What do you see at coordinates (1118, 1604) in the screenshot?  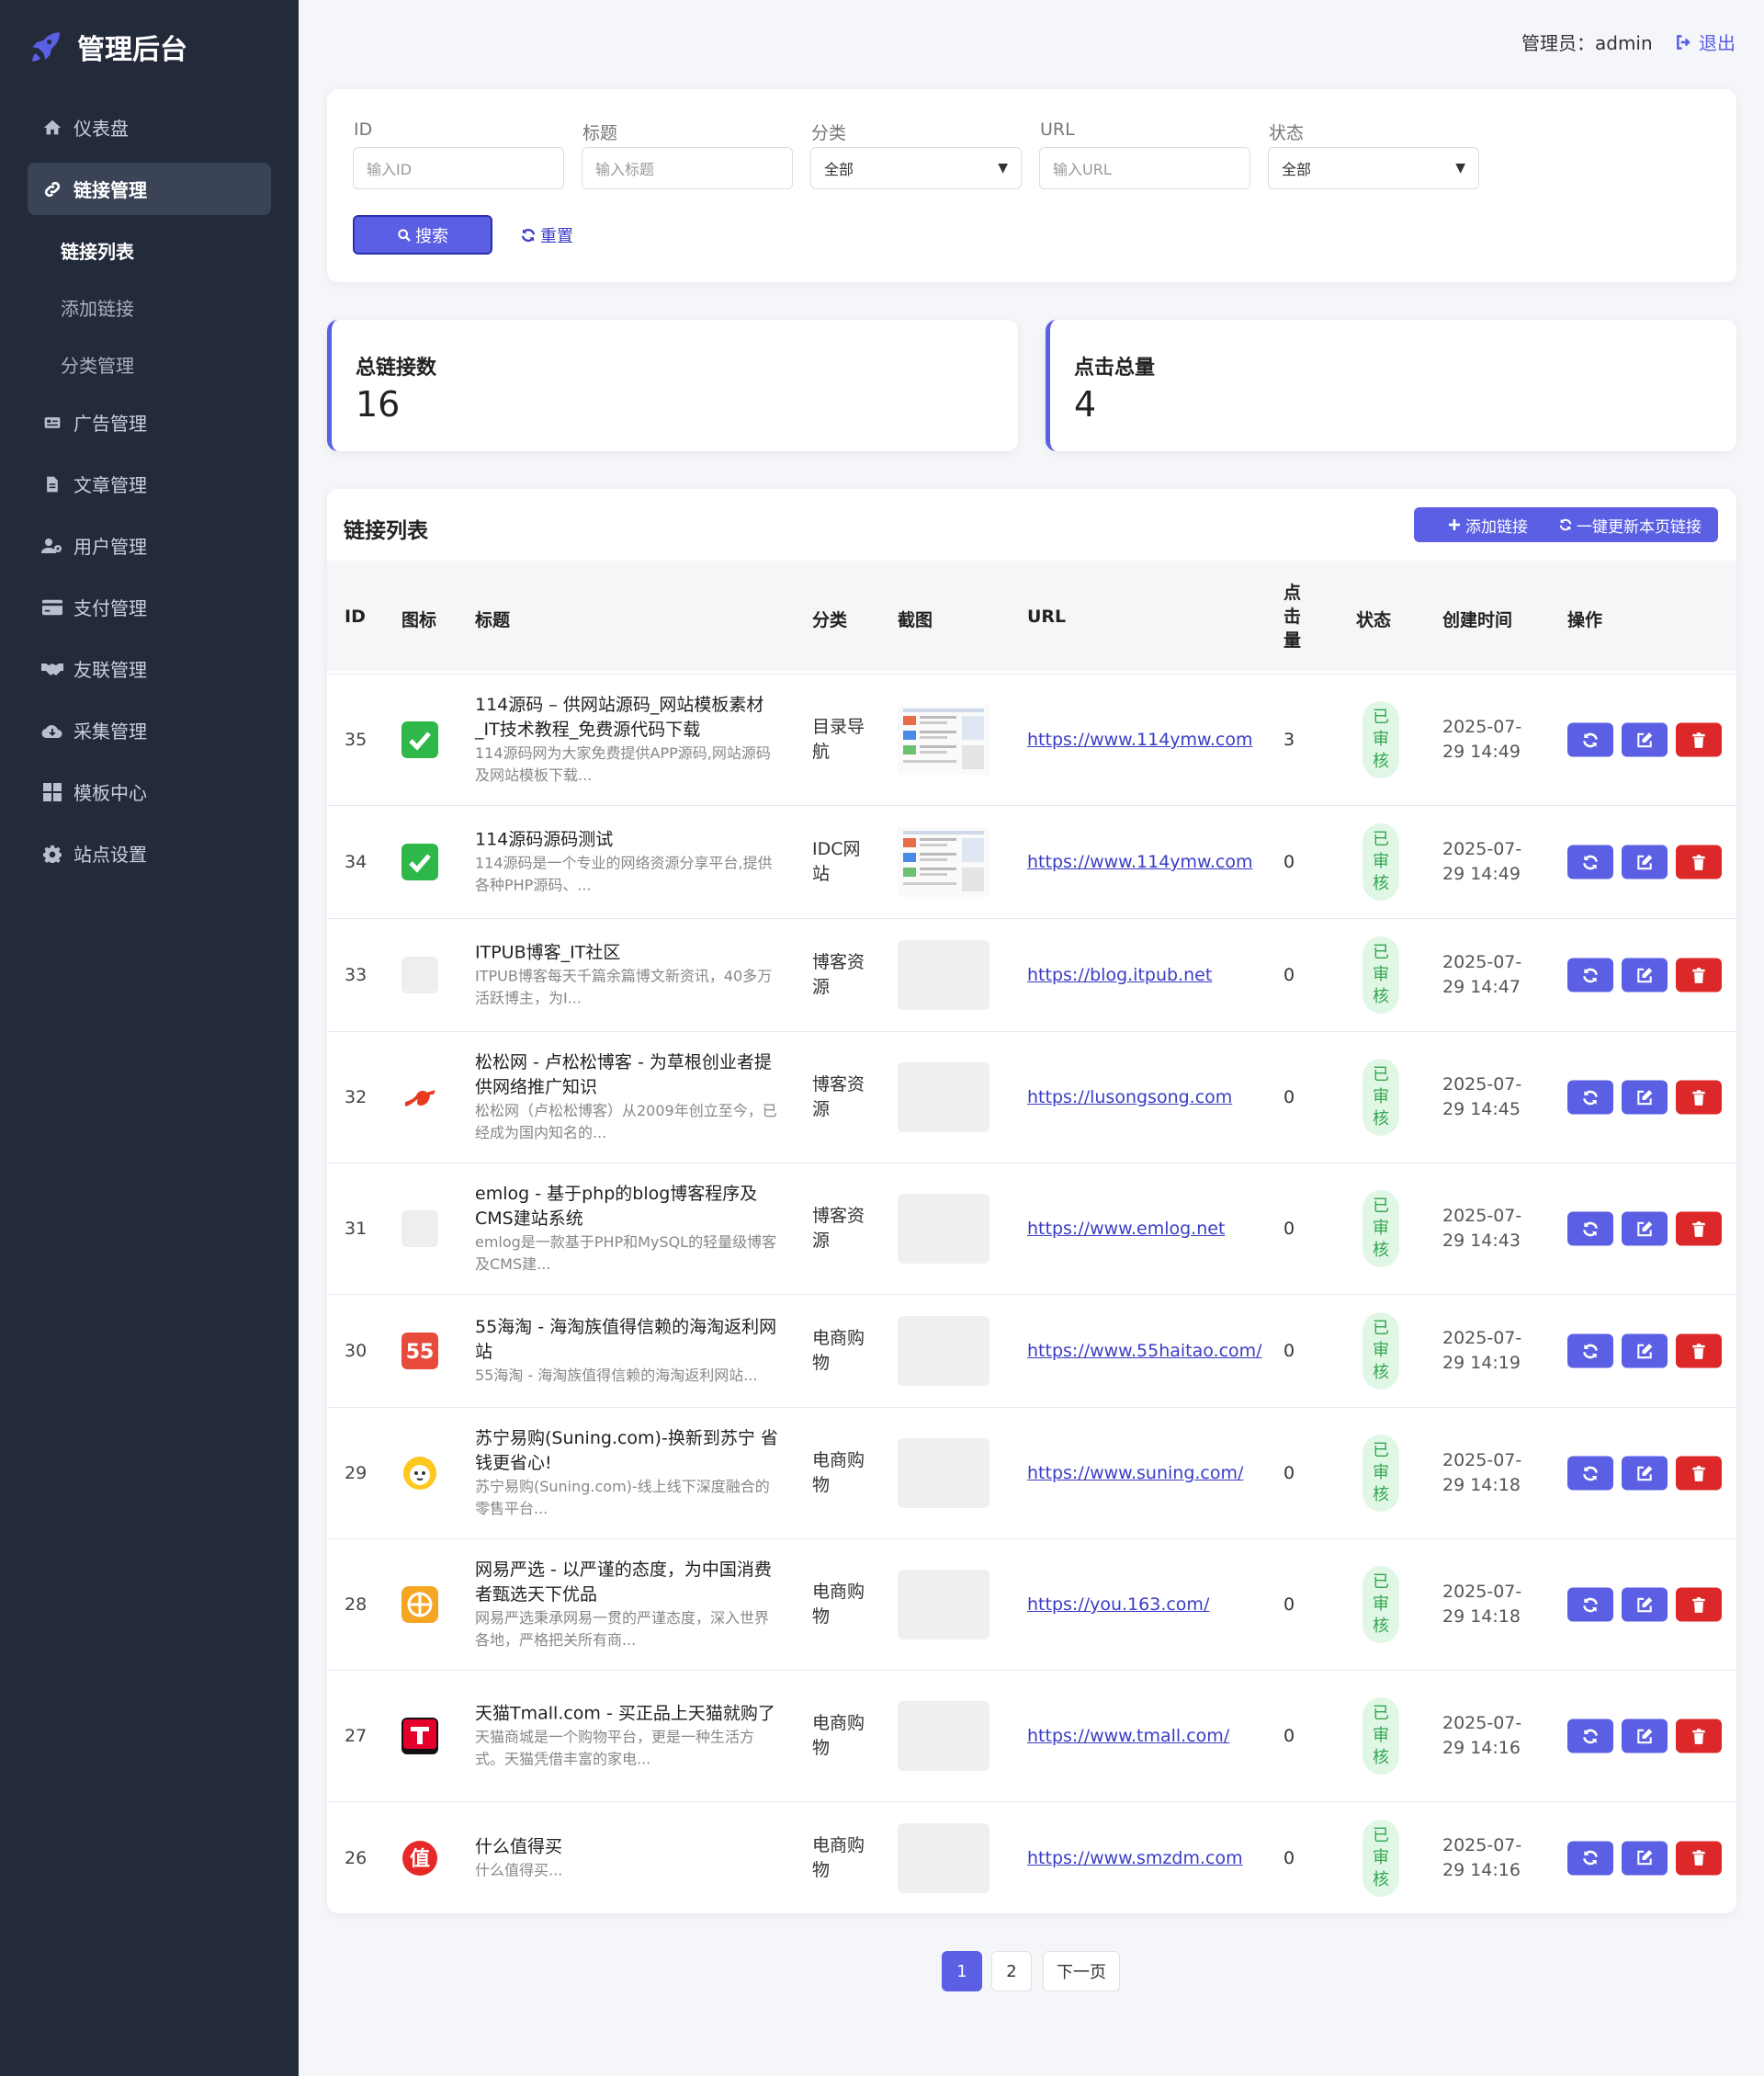 I see `row-url-link: https://you.163.com/` at bounding box center [1118, 1604].